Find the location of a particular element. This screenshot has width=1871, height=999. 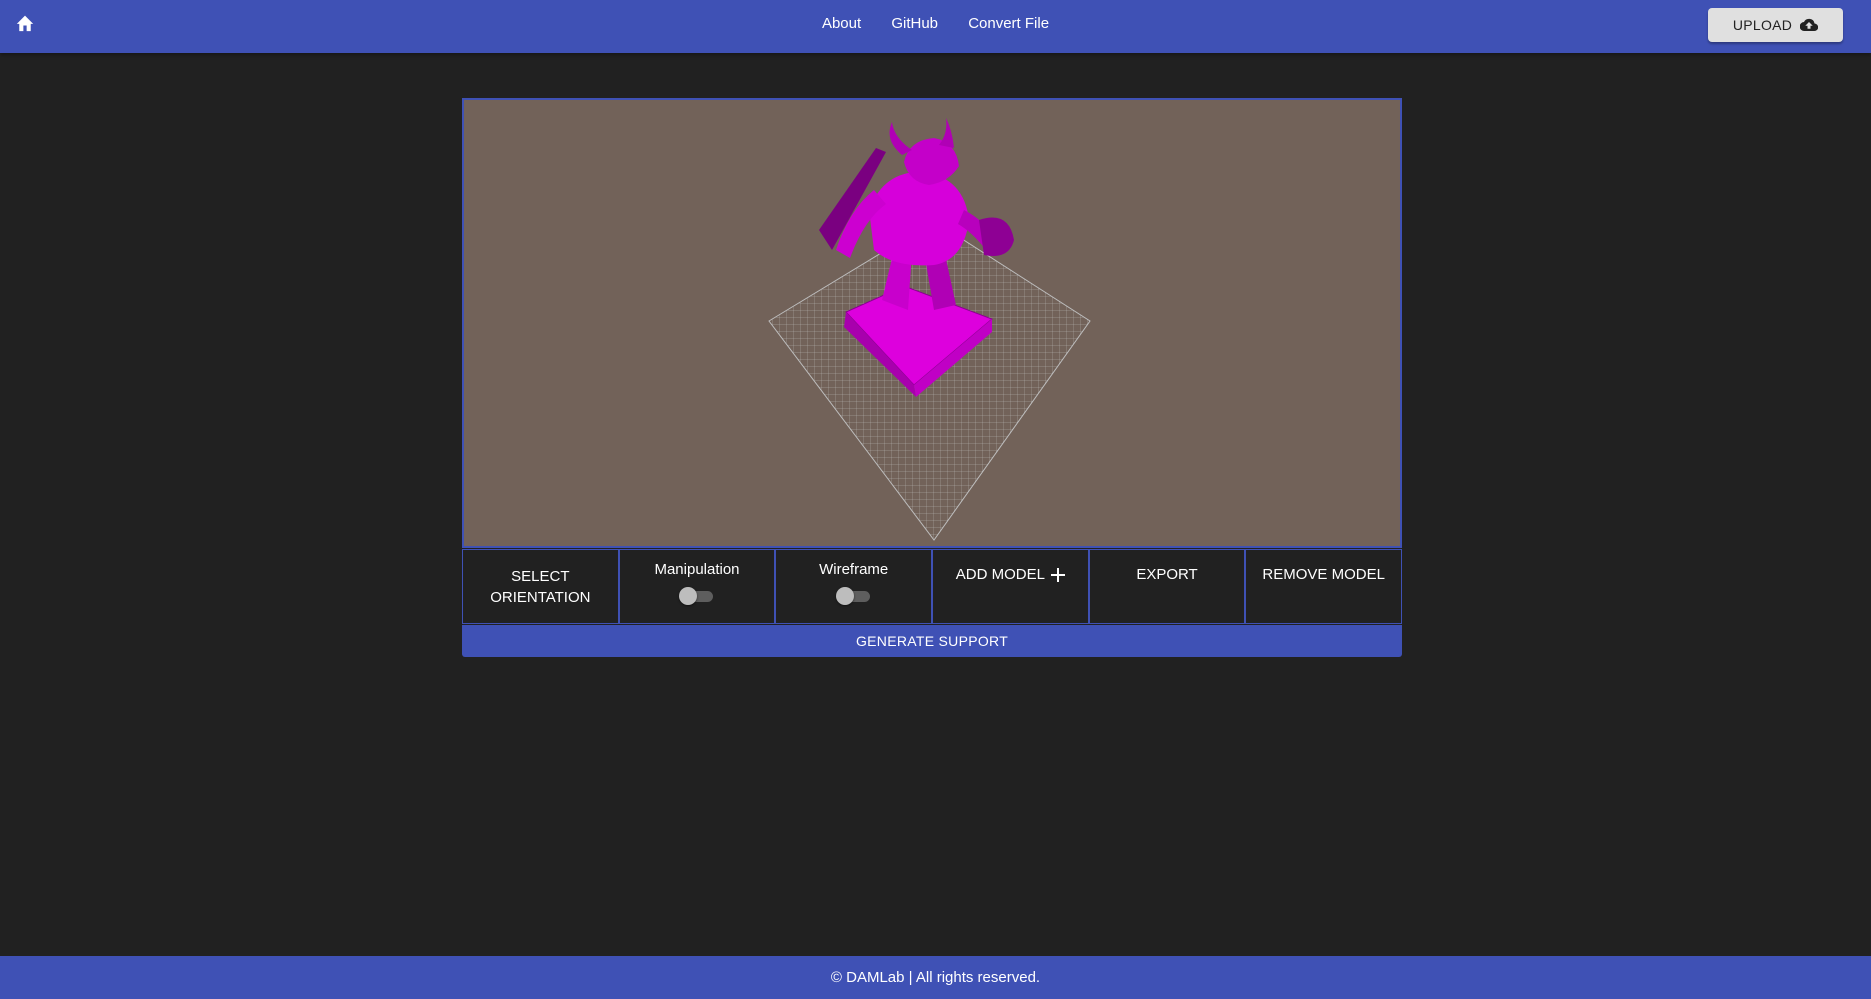

plus-icon is located at coordinates (1057, 574).